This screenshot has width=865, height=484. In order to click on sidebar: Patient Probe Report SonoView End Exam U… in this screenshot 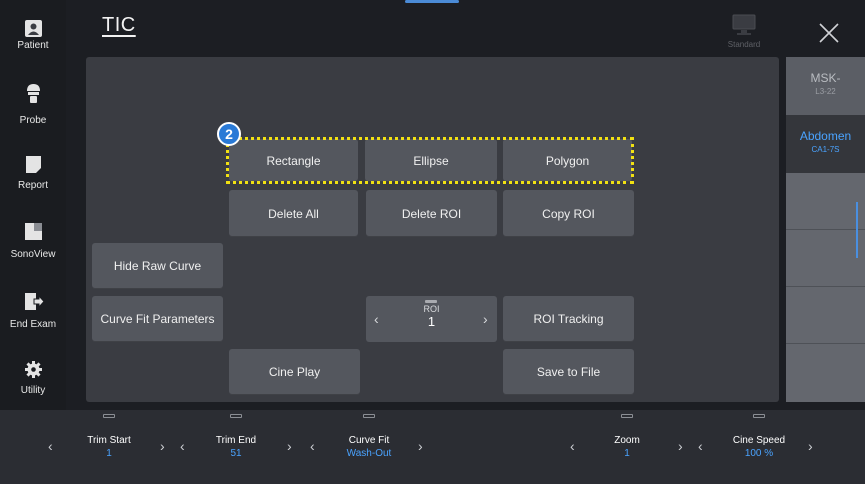, I will do `click(33, 205)`.